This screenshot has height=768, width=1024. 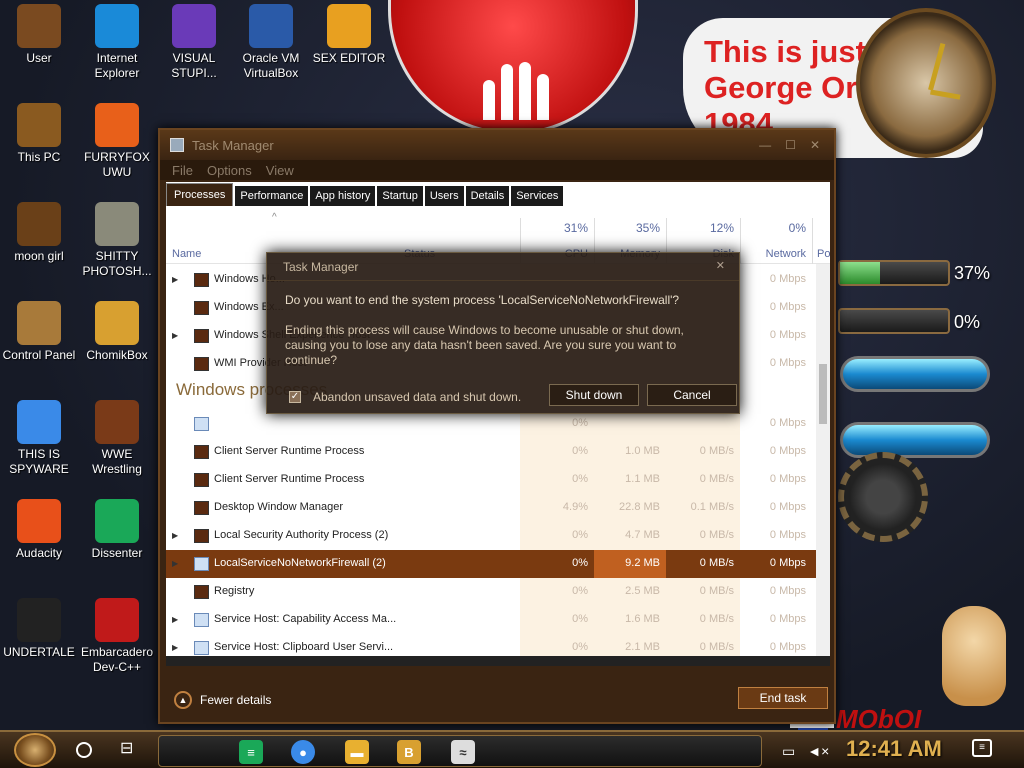 What do you see at coordinates (272, 196) in the screenshot?
I see `tab-performance: Performance` at bounding box center [272, 196].